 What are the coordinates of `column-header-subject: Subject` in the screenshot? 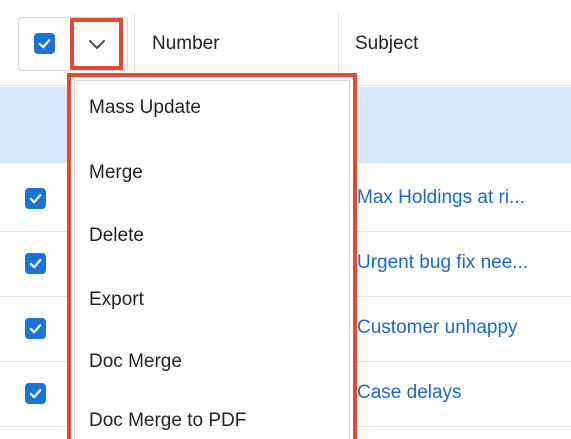 It's located at (386, 44).